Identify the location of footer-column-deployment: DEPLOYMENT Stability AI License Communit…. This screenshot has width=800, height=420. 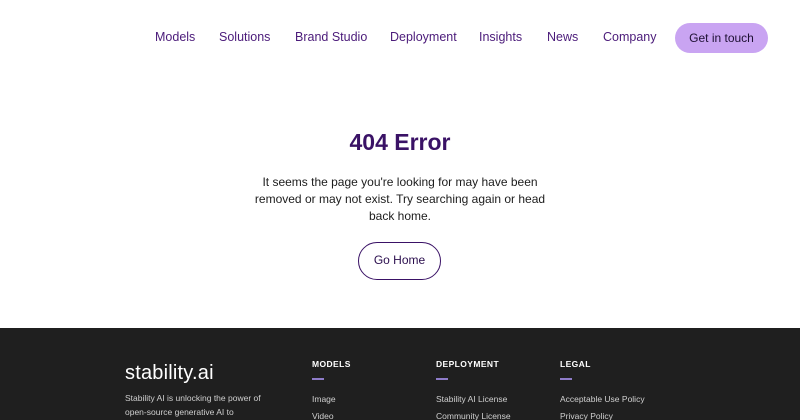
(473, 389).